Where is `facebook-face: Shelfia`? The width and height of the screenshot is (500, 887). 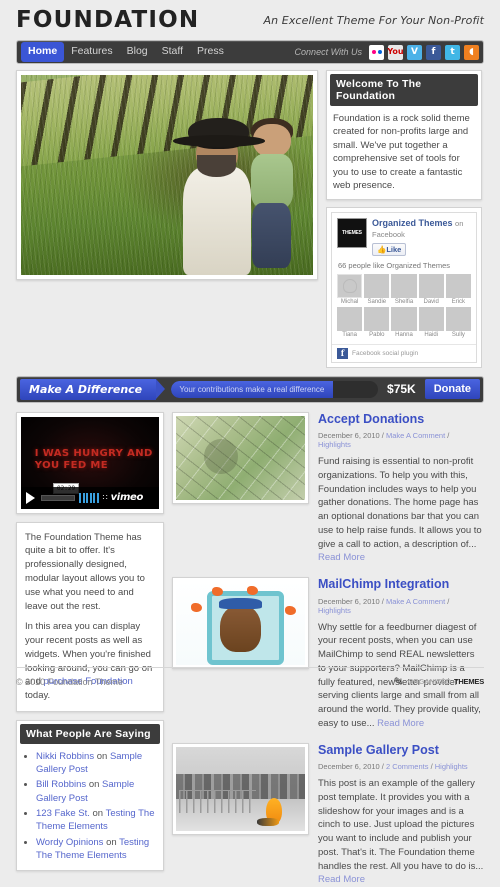 facebook-face: Shelfia is located at coordinates (404, 289).